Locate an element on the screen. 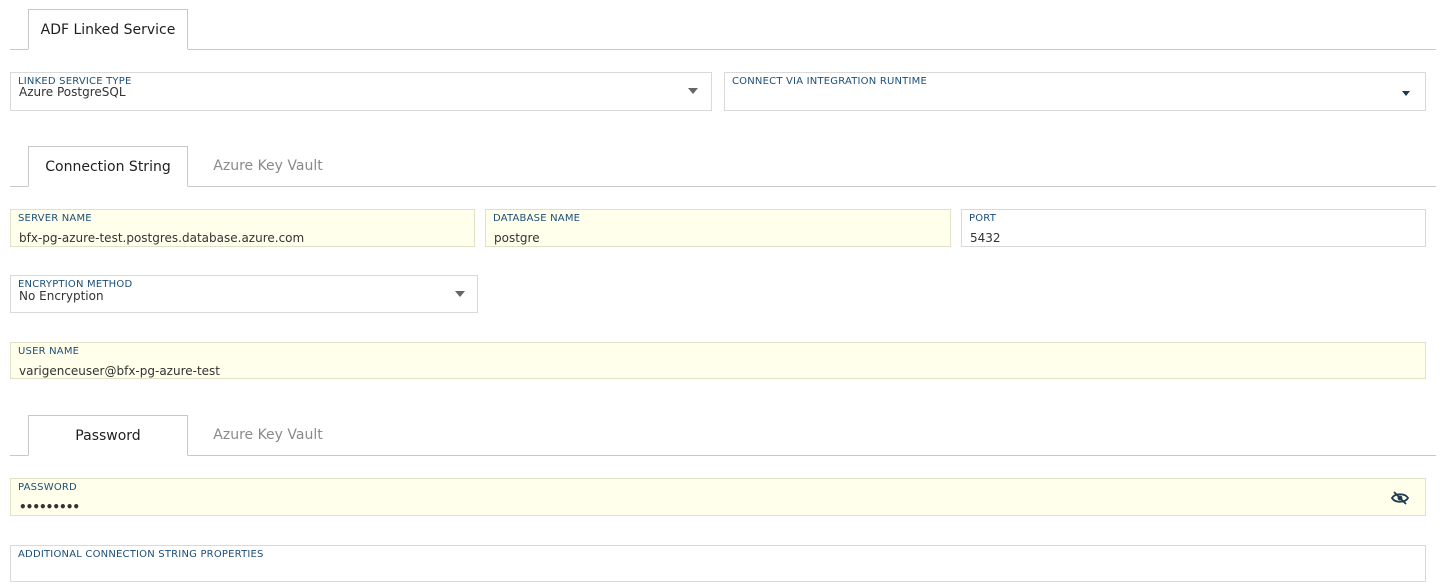 The image size is (1442, 588). encryption-method-select: ENCRYPTION METHOD No Encryption is located at coordinates (244, 294).